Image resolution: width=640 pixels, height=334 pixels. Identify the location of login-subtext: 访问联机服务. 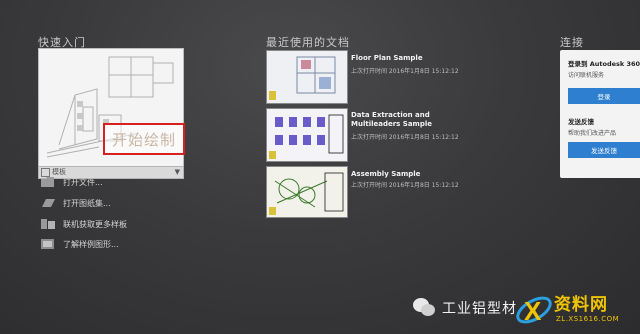
(586, 75).